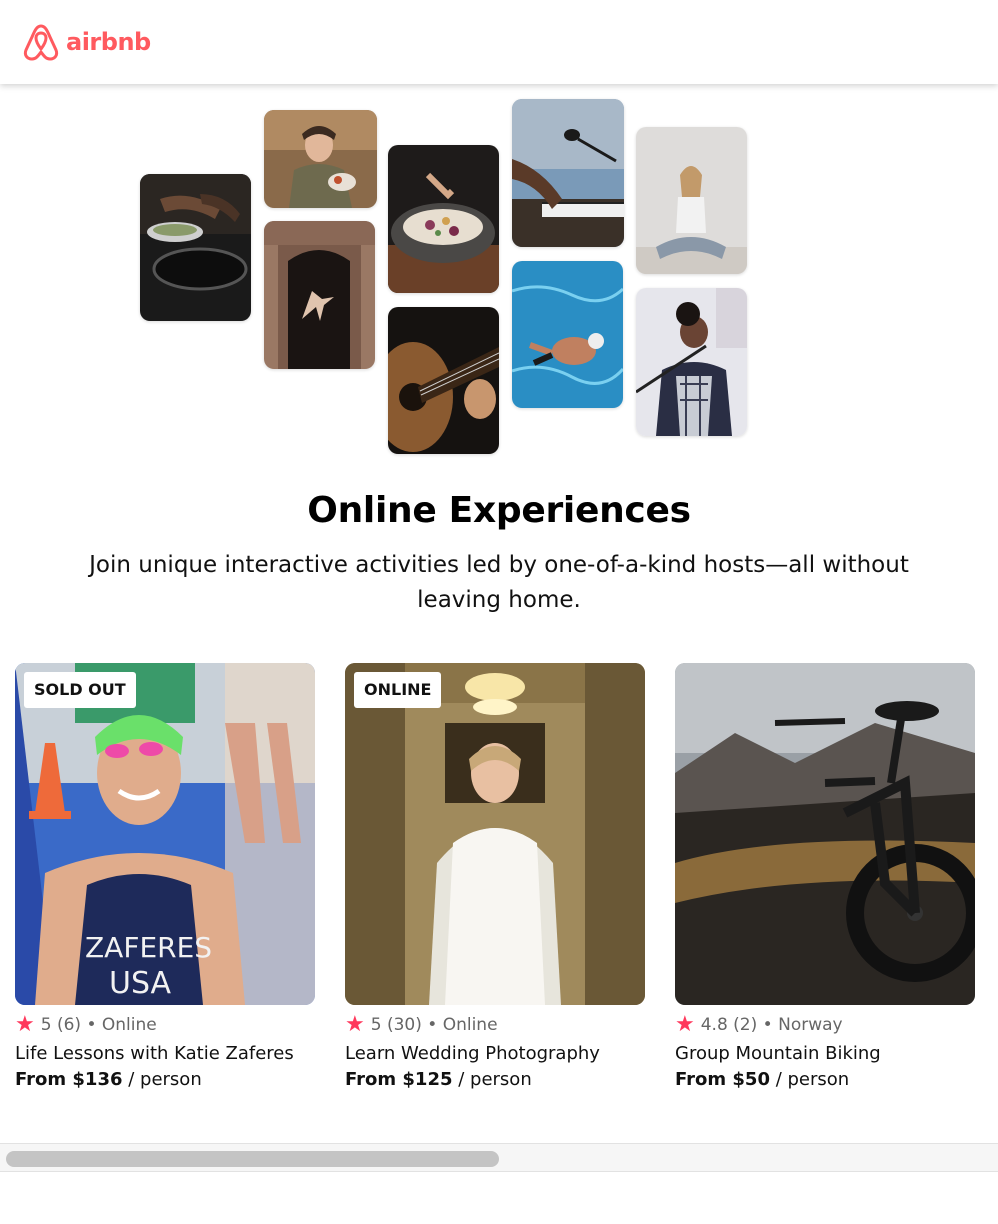 This screenshot has width=998, height=1224. I want to click on photo-mountain-bike, so click(825, 834).